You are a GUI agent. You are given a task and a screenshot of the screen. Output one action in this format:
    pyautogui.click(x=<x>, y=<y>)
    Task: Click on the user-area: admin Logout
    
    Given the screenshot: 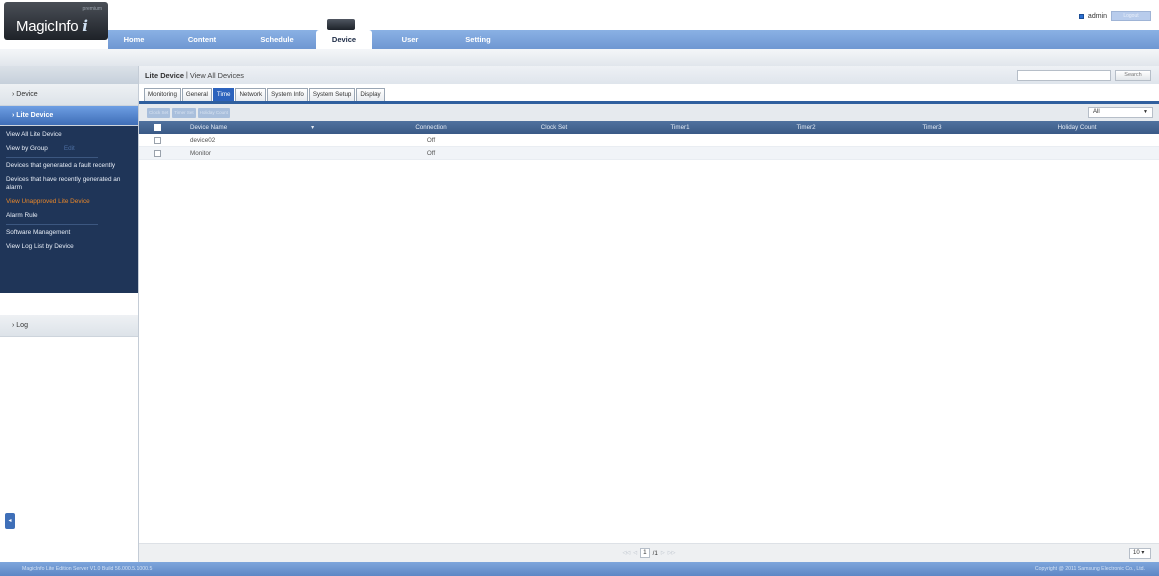 What is the action you would take?
    pyautogui.click(x=1114, y=16)
    